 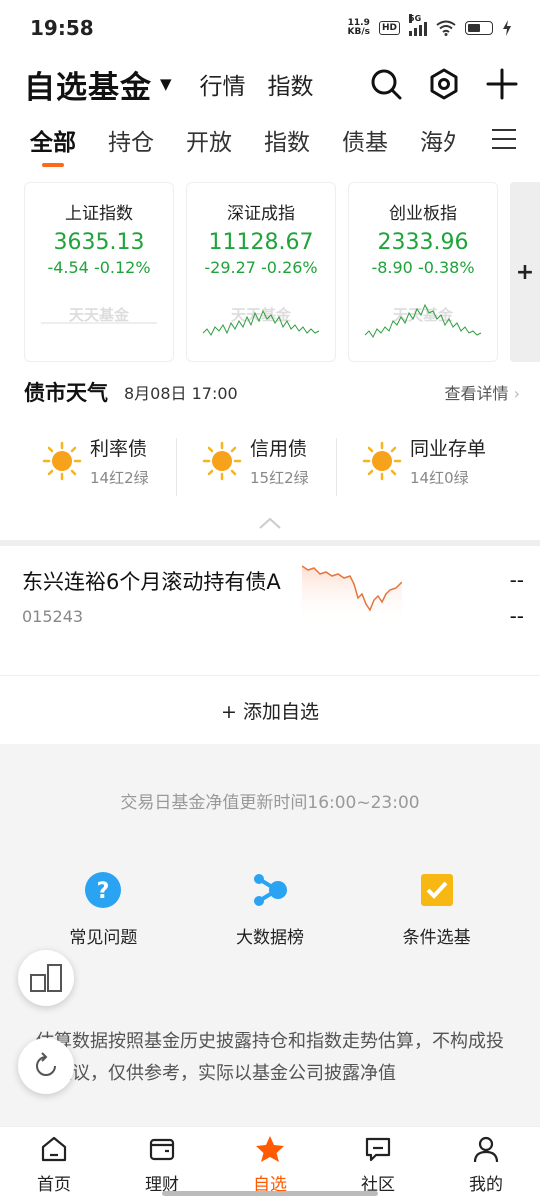 What do you see at coordinates (378, 1163) in the screenshot?
I see `nav-community: 社区` at bounding box center [378, 1163].